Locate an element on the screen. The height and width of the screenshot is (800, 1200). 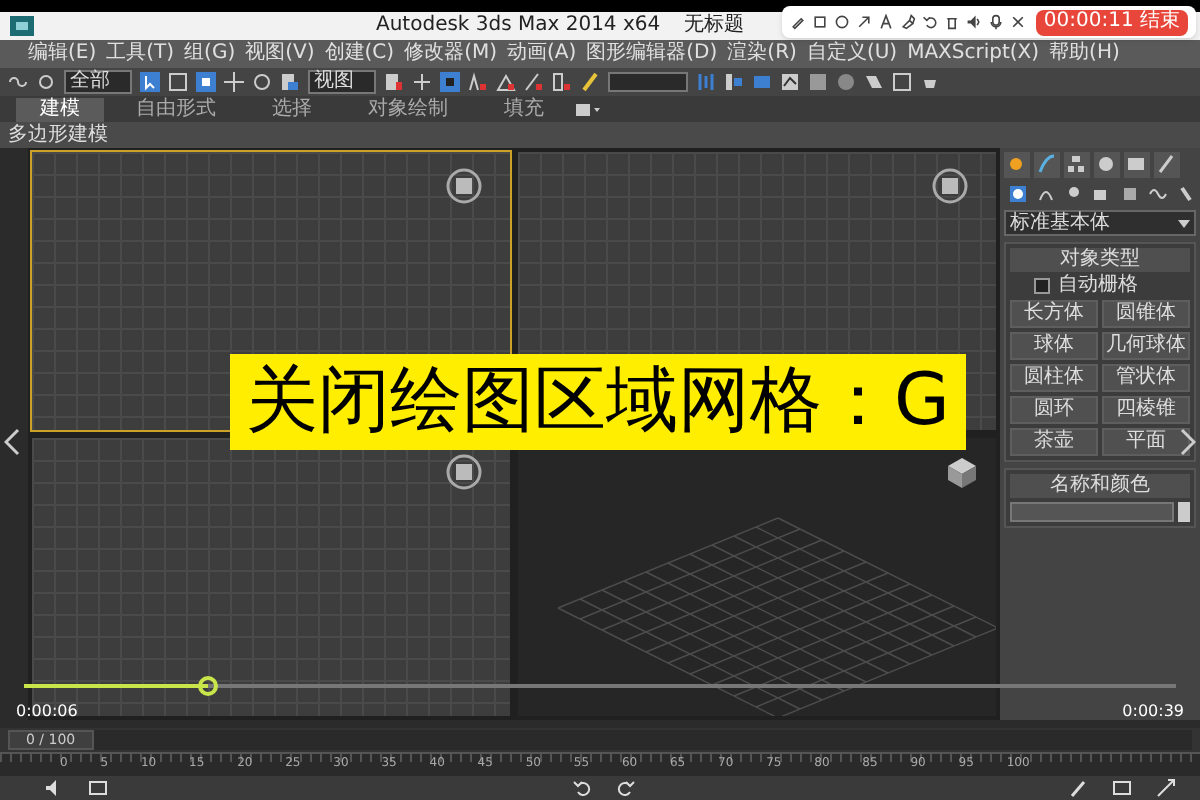
rectangle-icon is located at coordinates (819, 22).